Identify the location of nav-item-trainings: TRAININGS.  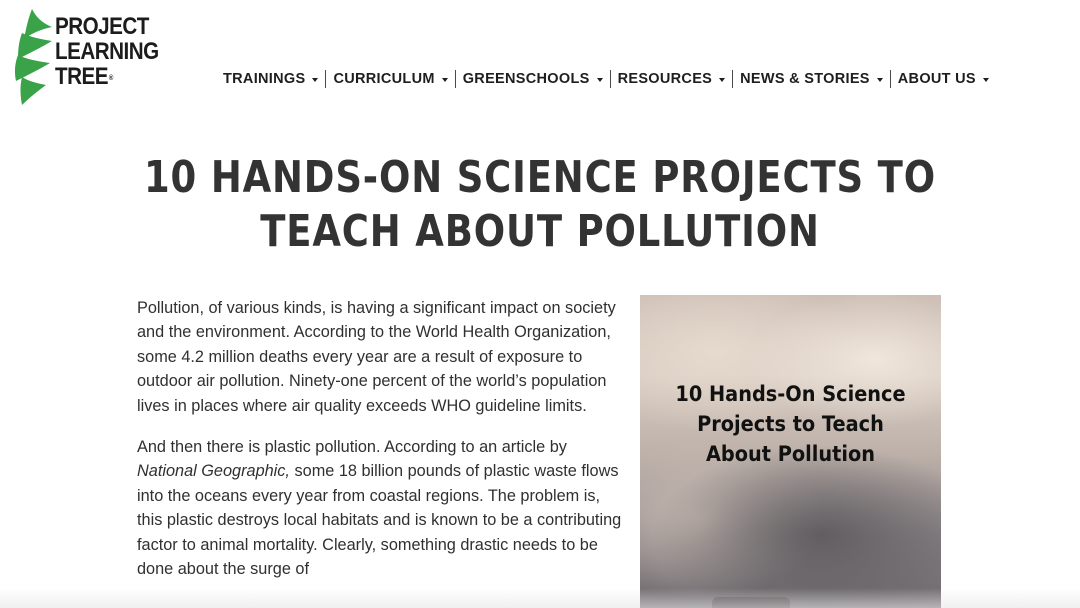
(270, 79).